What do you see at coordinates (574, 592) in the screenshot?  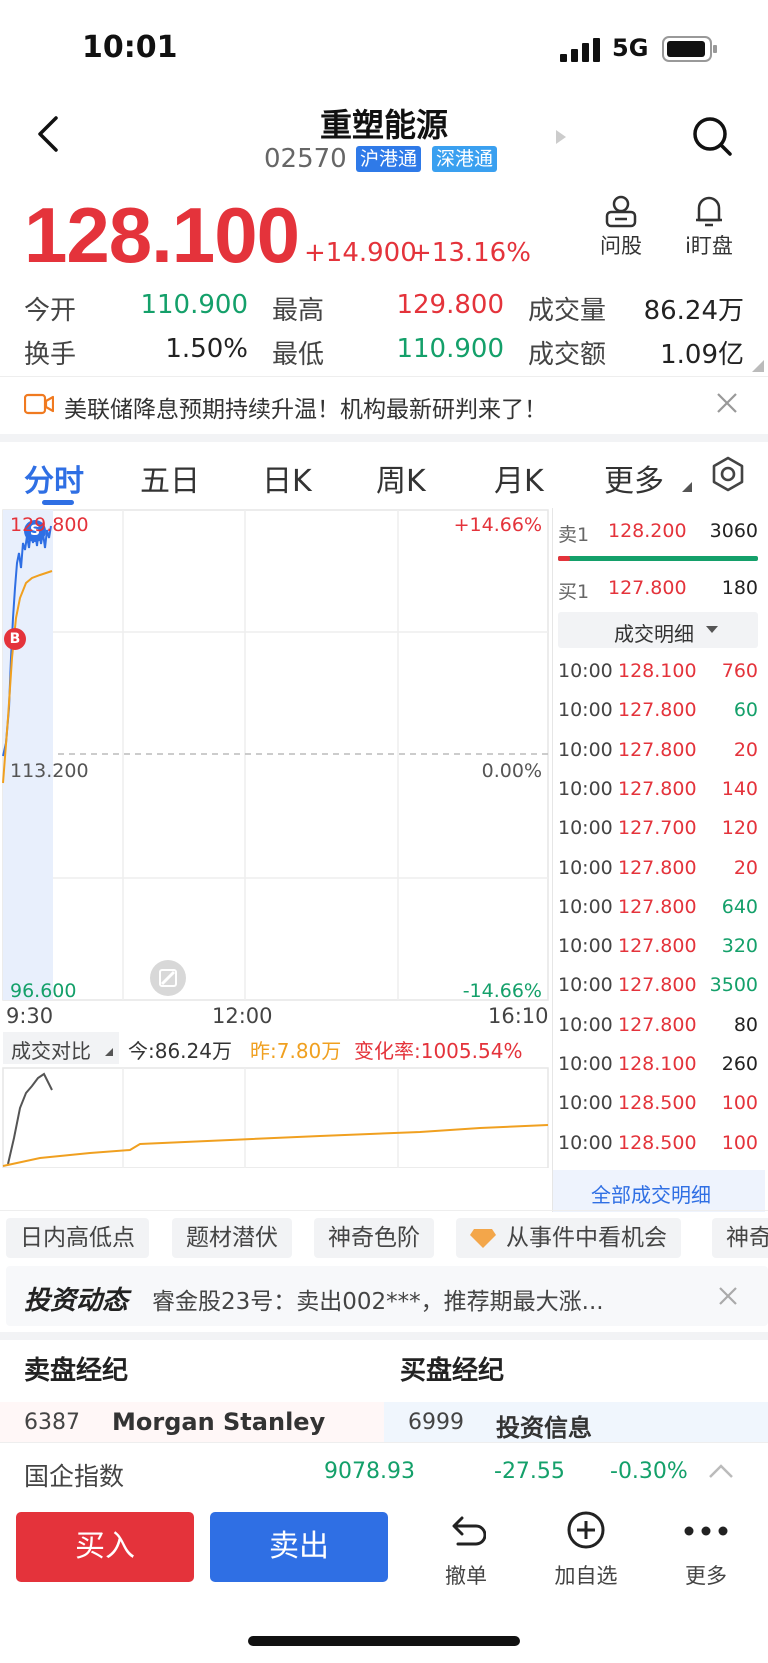 I see `bid-label: 买1` at bounding box center [574, 592].